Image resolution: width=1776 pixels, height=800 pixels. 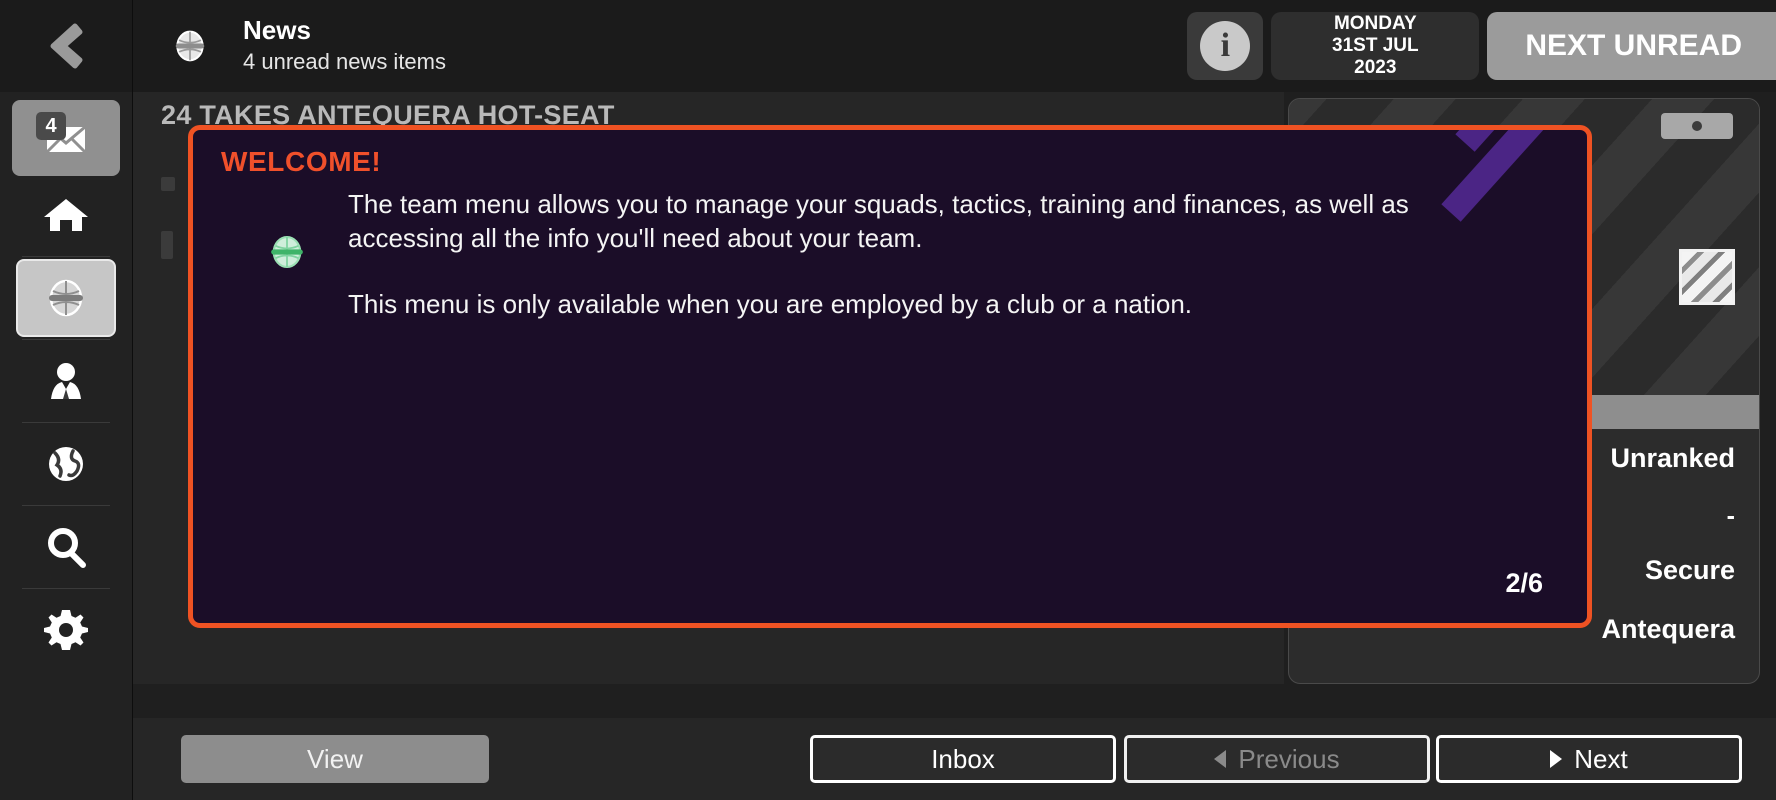 I want to click on sidebar-item-world, so click(x=66, y=464).